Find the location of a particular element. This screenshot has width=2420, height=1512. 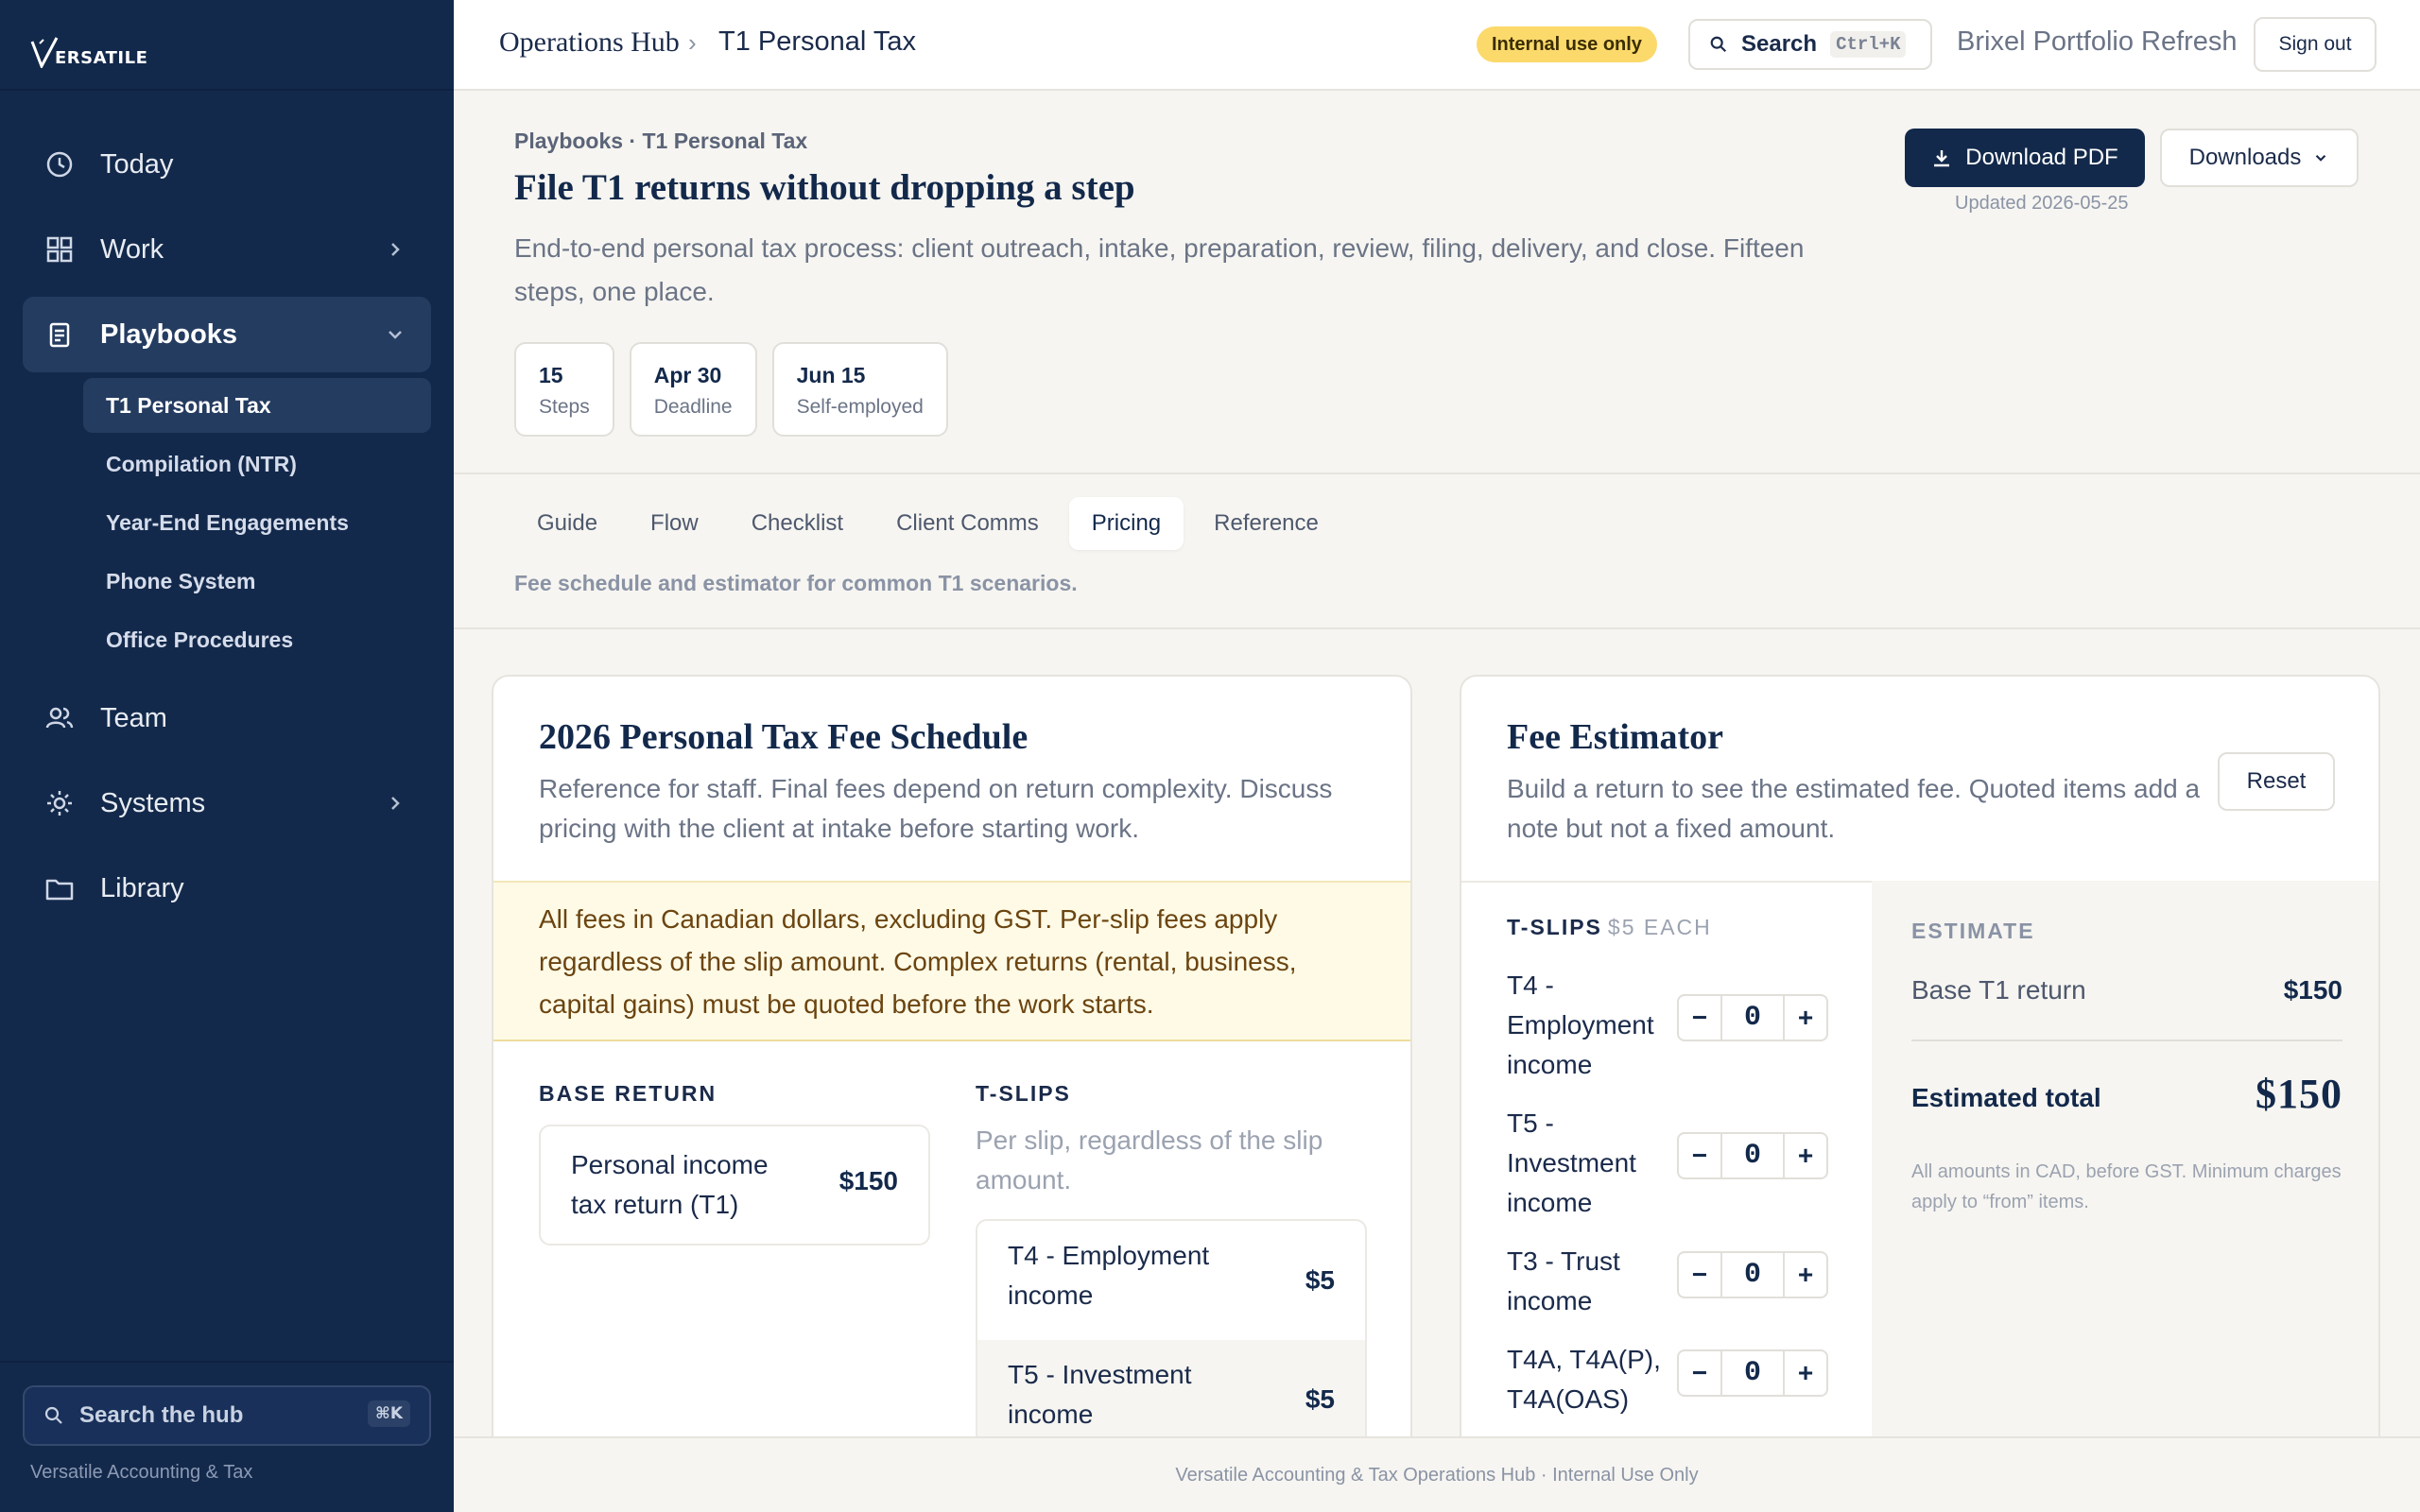

tab-pricing: Pricing is located at coordinates (1126, 523).